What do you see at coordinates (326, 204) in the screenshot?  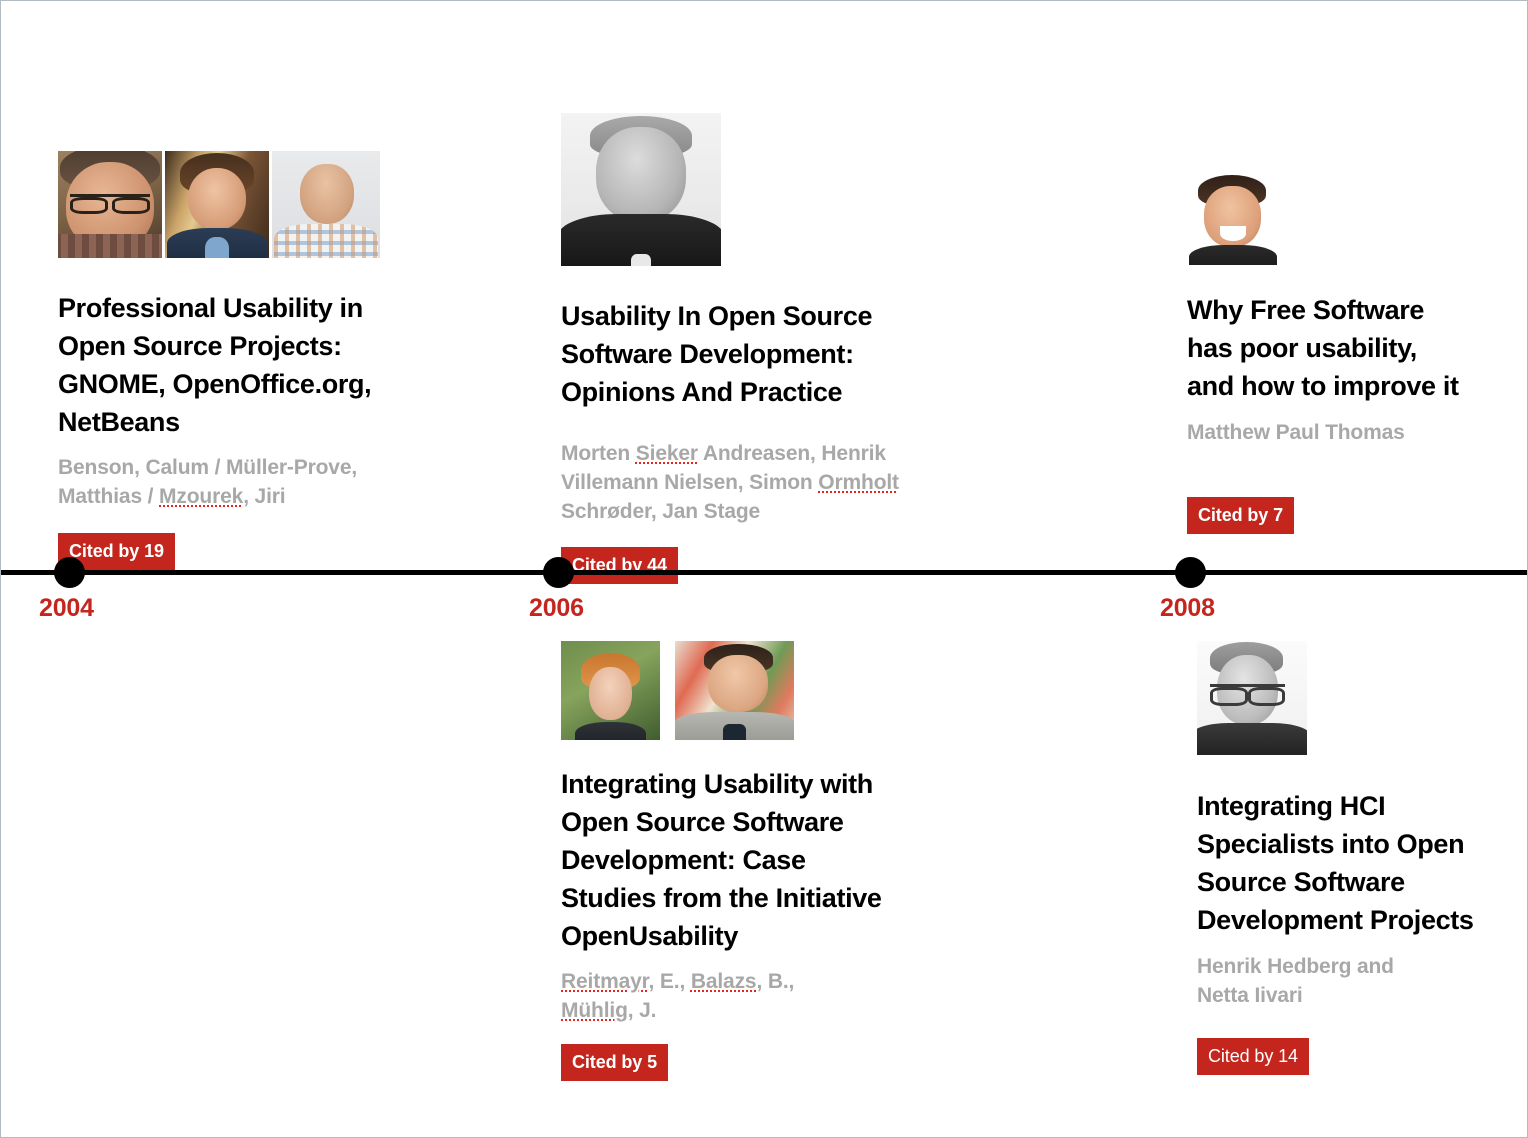 I see `portrait-mzourek-jiri` at bounding box center [326, 204].